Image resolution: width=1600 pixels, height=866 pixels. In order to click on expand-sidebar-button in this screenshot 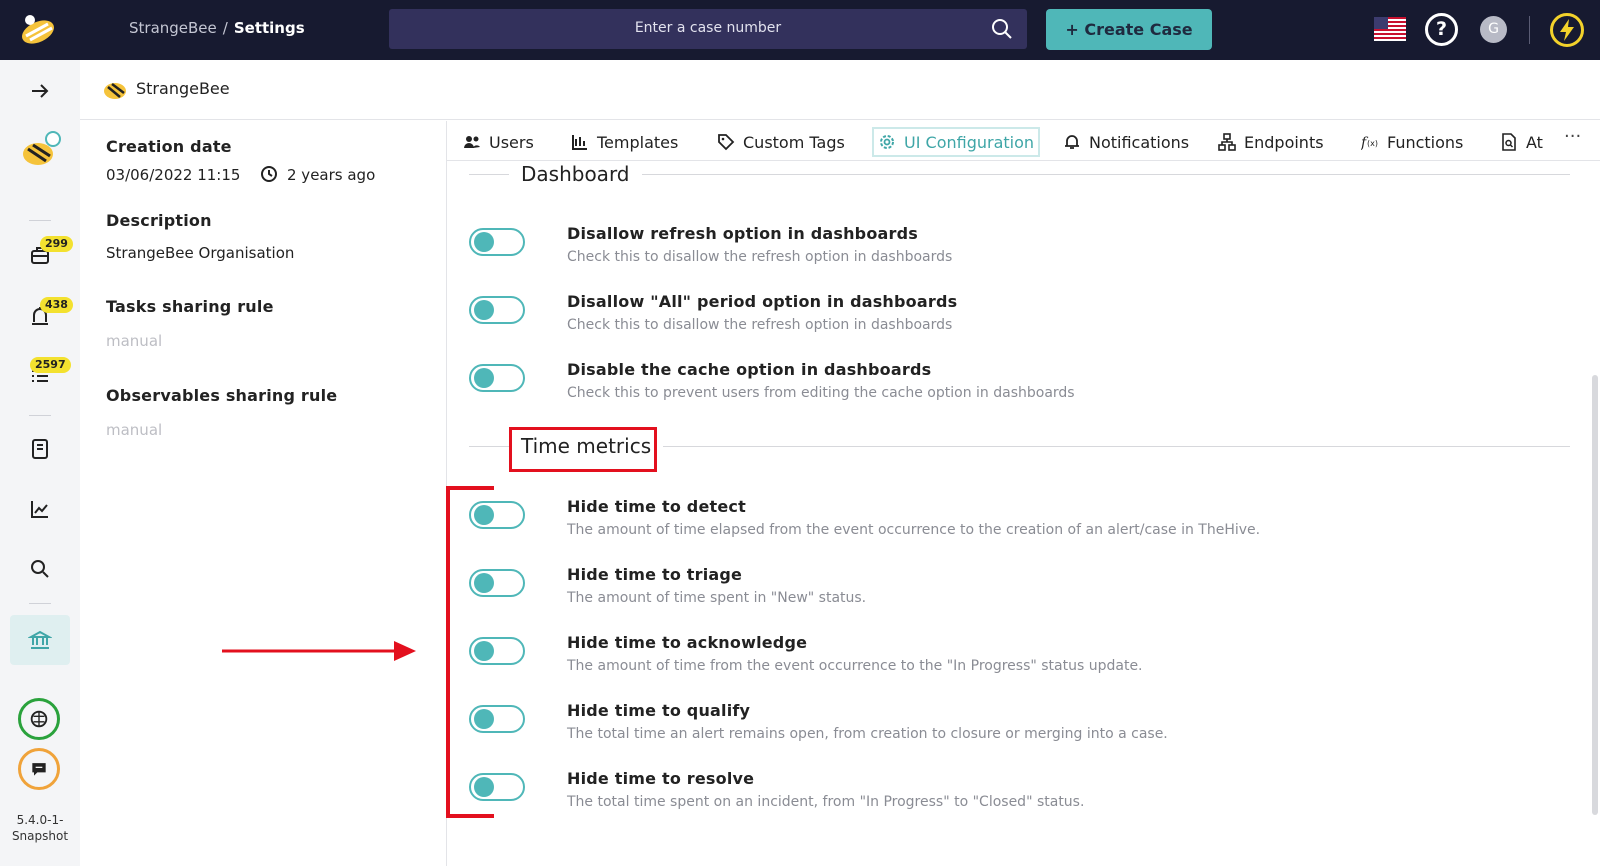, I will do `click(40, 91)`.